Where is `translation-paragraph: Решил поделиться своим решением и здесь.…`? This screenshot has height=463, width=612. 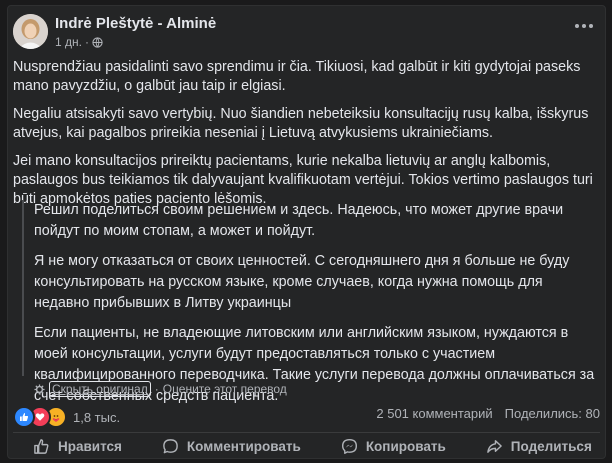 translation-paragraph: Решил поделиться своим решением и здесь.… is located at coordinates (299, 220).